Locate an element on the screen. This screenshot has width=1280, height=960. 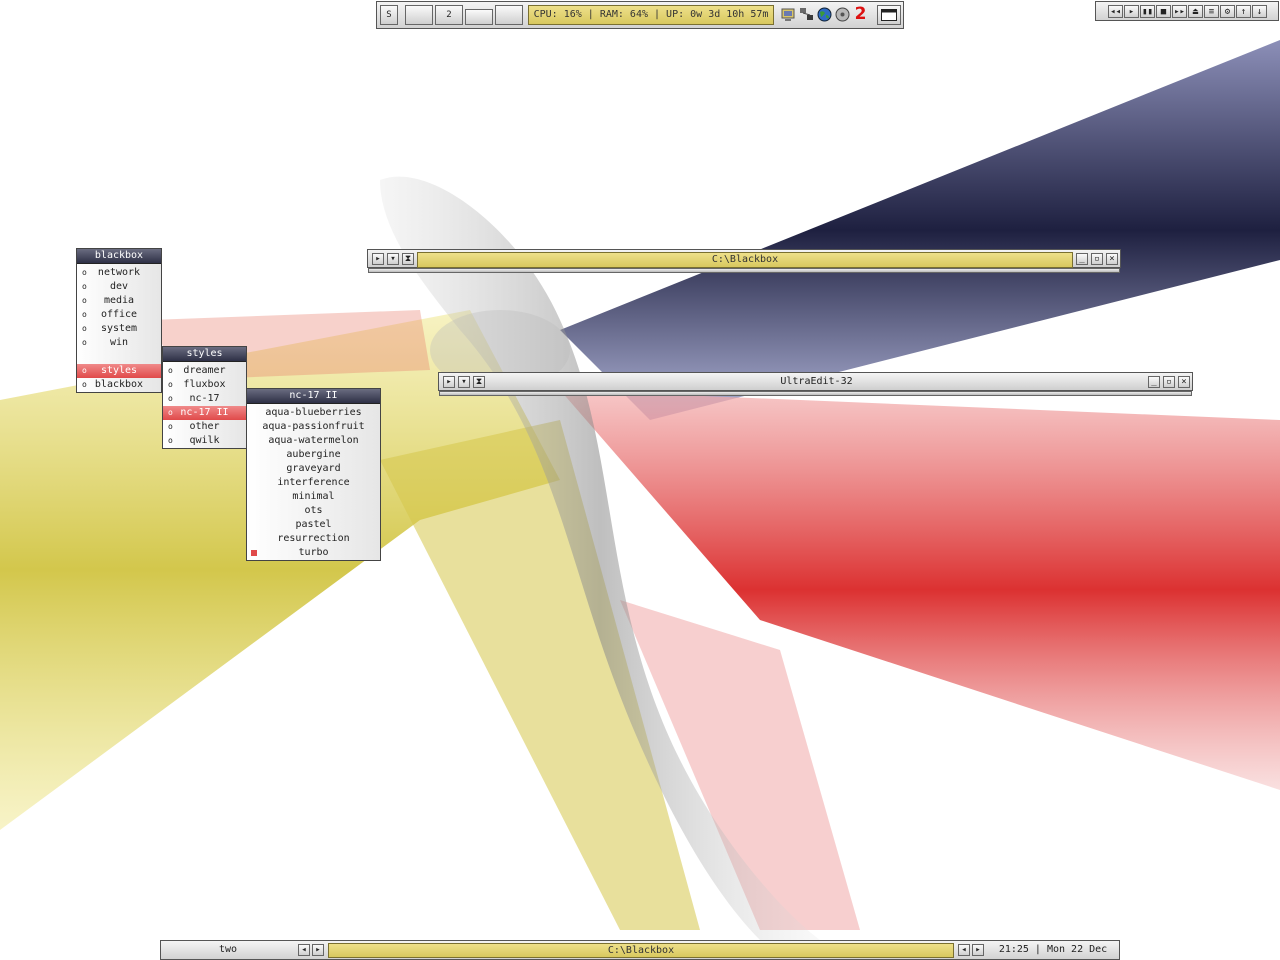
menu-item-styles: o styles is located at coordinates (119, 371).